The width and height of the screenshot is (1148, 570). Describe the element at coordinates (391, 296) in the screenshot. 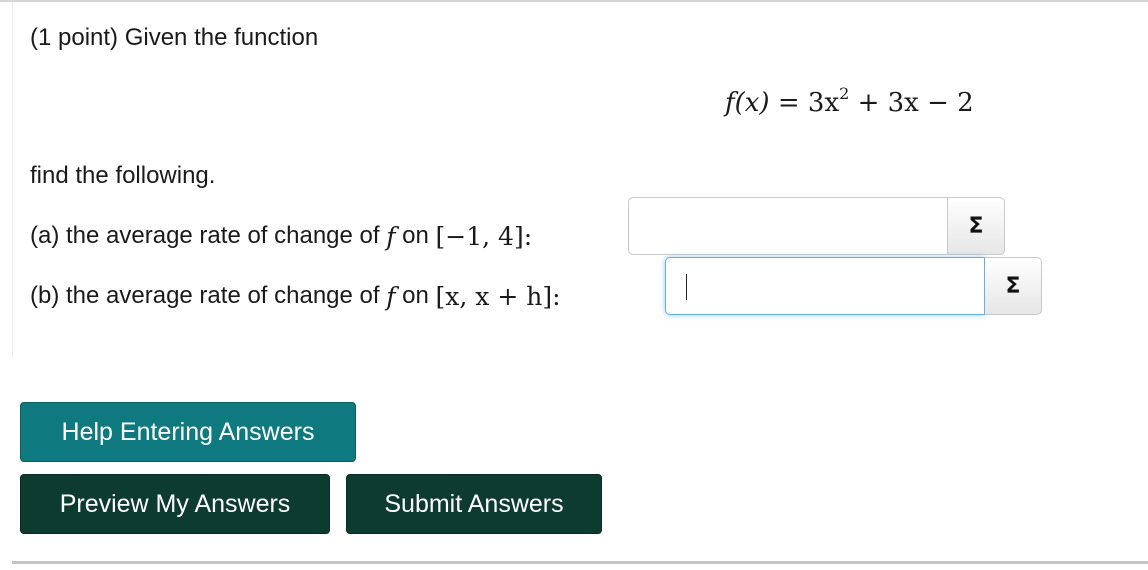

I see `part-b-func: f` at that location.